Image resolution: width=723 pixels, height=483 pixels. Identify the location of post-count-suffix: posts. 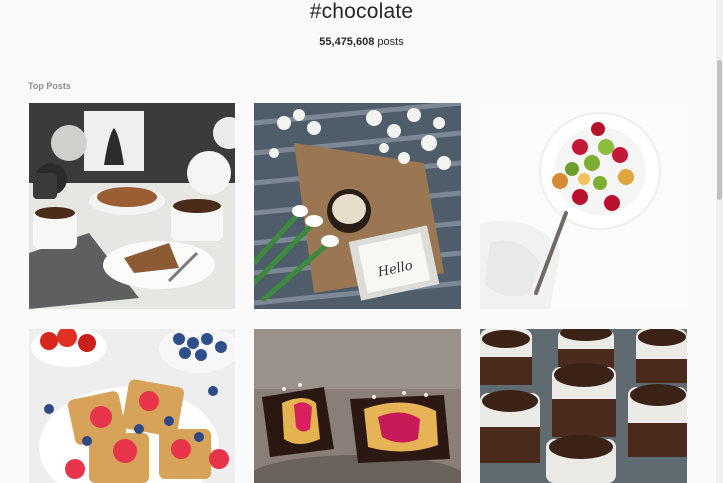
(389, 42).